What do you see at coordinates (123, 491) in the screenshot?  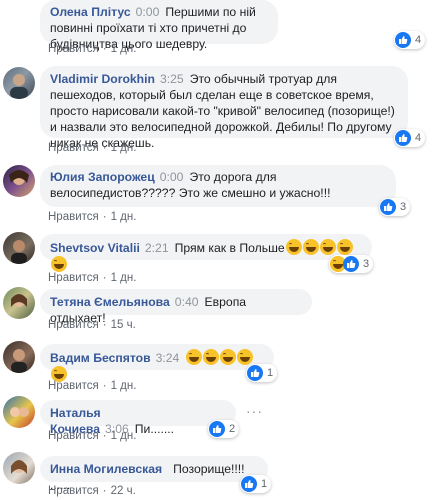 I see `comment-age: 22 ч.` at bounding box center [123, 491].